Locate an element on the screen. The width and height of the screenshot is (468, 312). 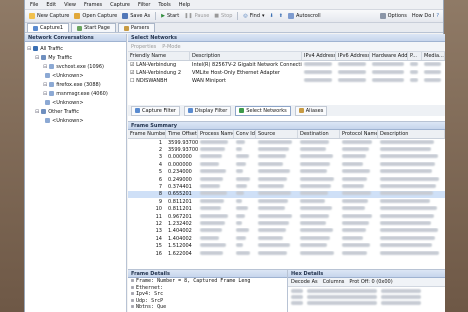
tab-start-page: Start Page is located at coordinates (93, 27).